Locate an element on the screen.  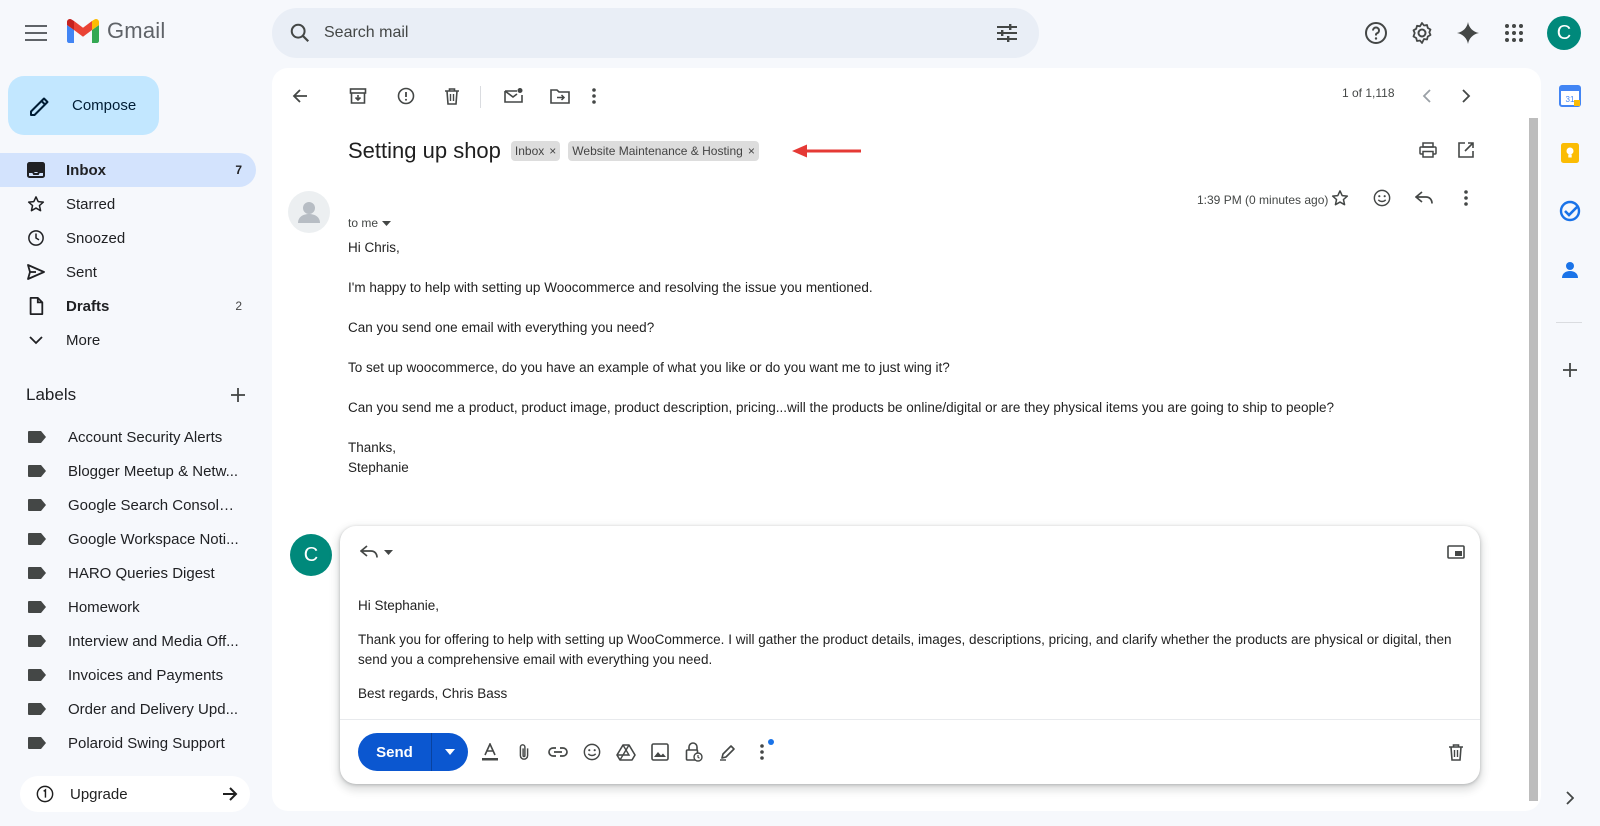
annotation-arrow-icon is located at coordinates (826, 151).